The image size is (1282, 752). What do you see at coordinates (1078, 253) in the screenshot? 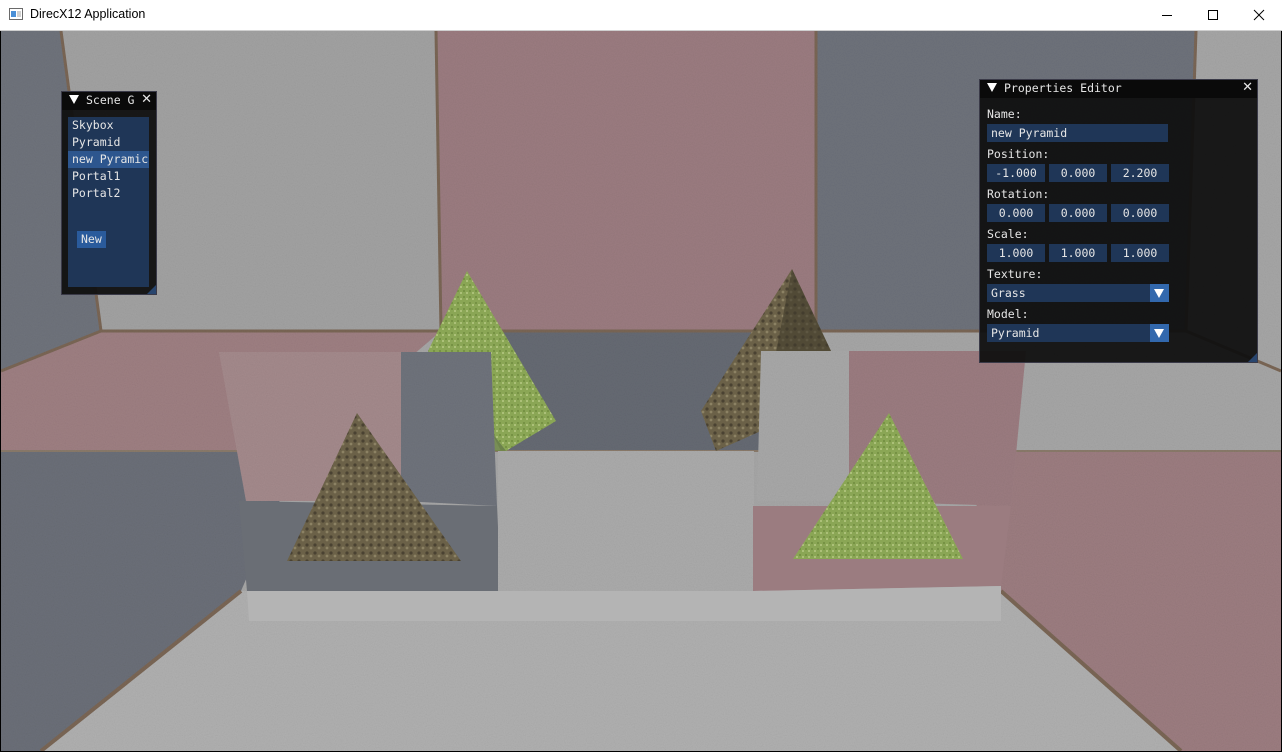
I see `scale-y-input: 1.000` at bounding box center [1078, 253].